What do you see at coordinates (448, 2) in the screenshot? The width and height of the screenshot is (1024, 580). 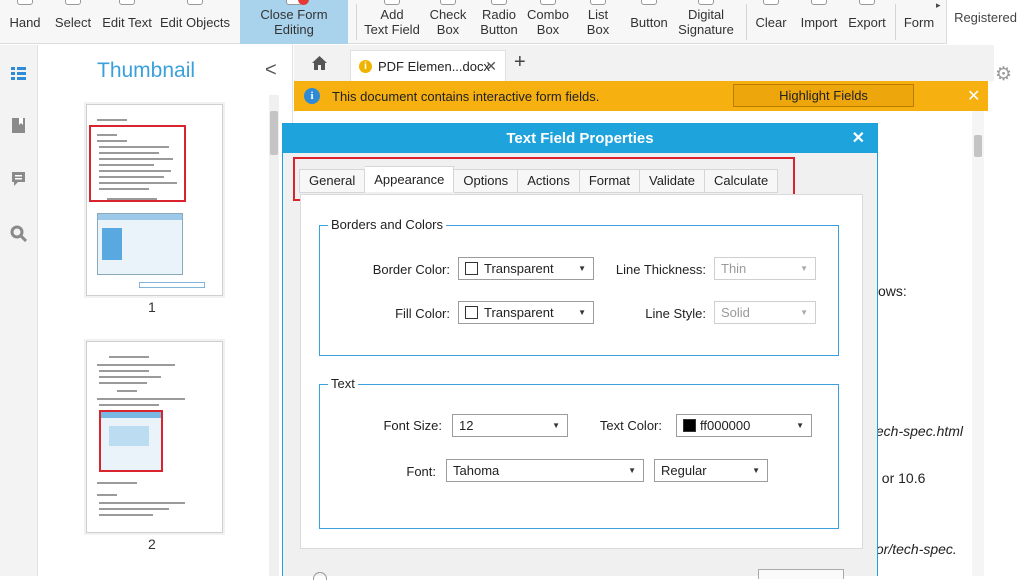 I see `check-box-icon` at bounding box center [448, 2].